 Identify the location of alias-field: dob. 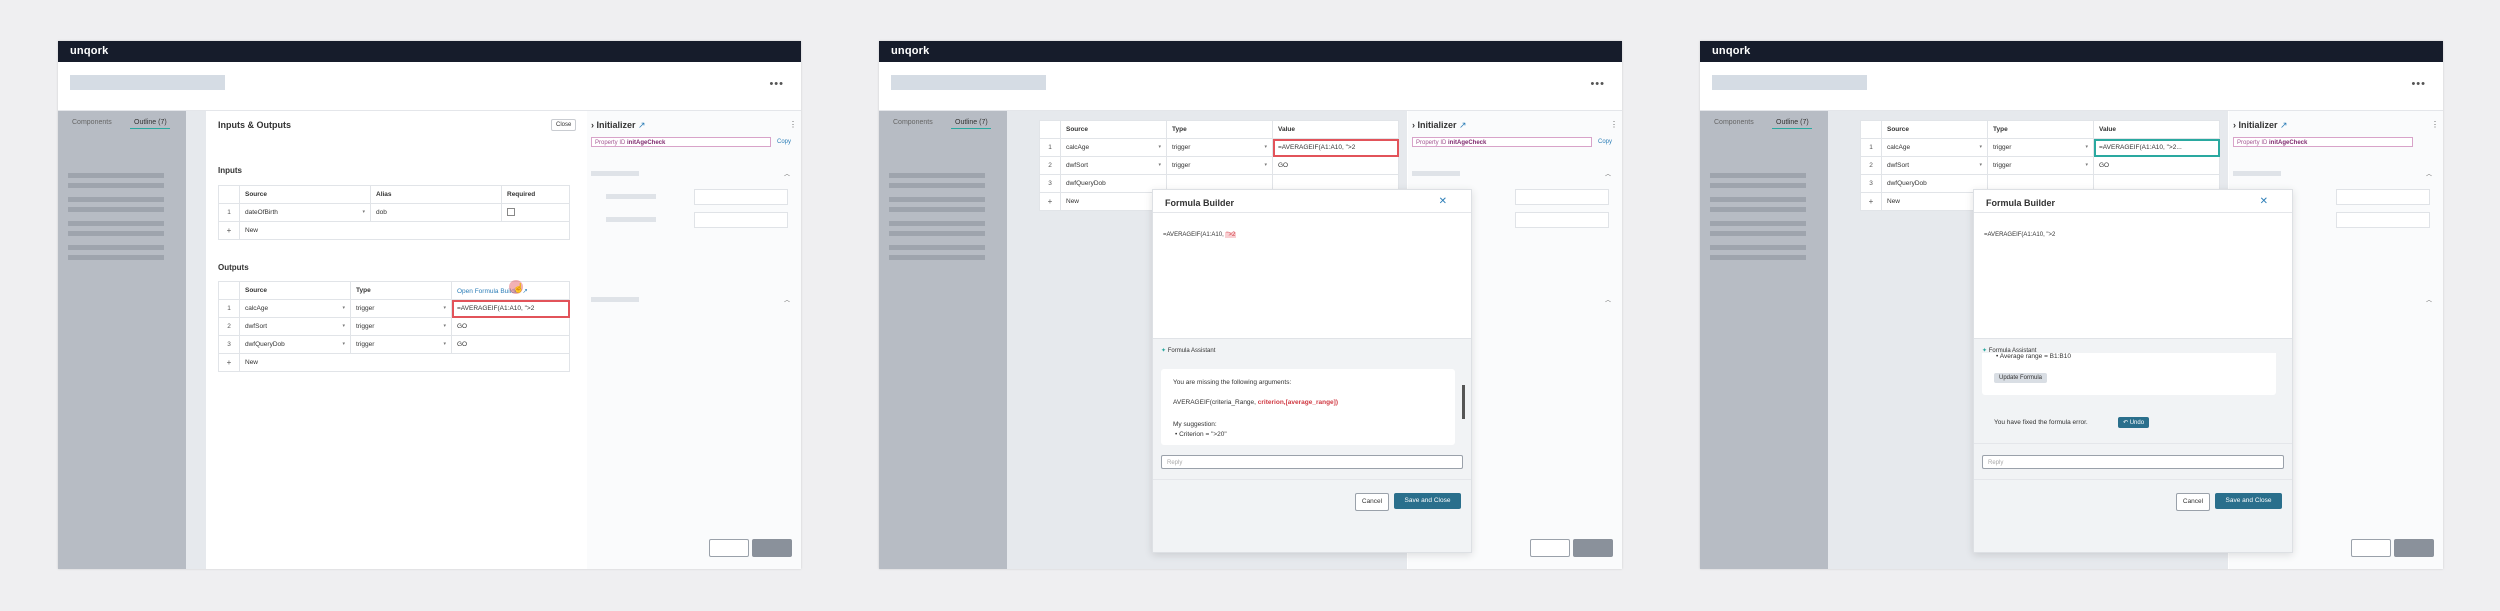
(436, 212).